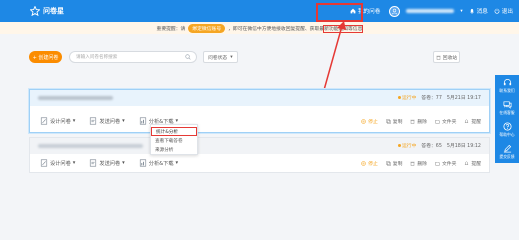  I want to click on menu-item-source-analysis: 来源分析, so click(174, 149).